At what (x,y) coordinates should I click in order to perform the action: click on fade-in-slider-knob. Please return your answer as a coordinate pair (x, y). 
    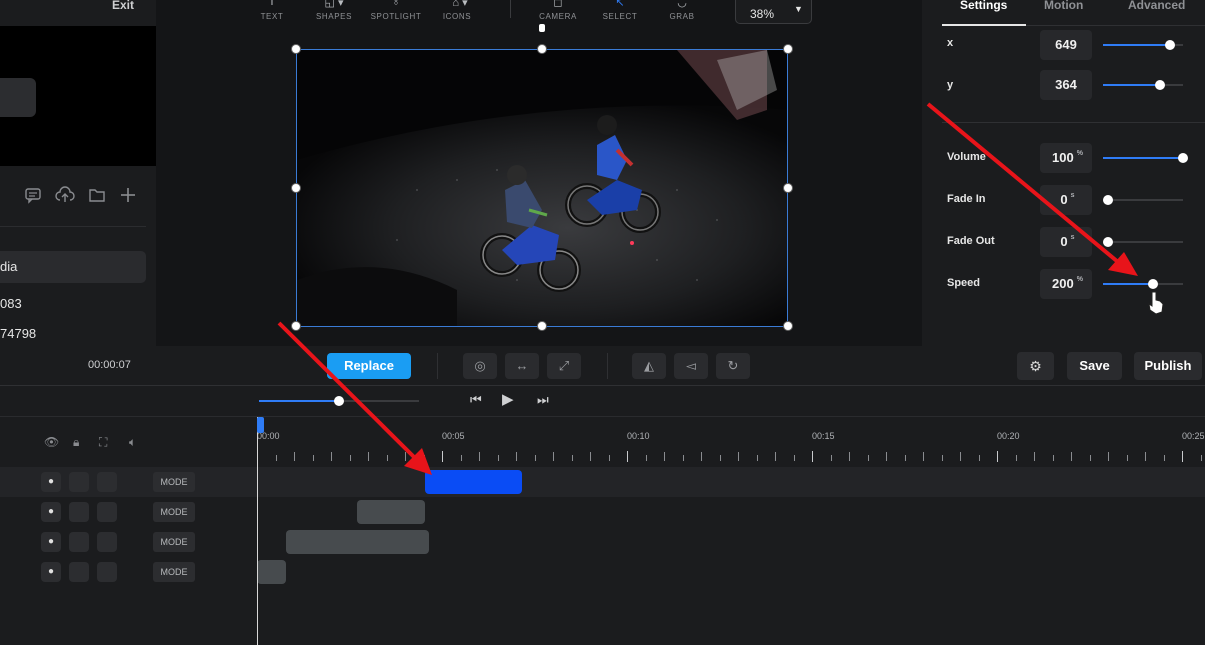
    Looking at the image, I should click on (1108, 200).